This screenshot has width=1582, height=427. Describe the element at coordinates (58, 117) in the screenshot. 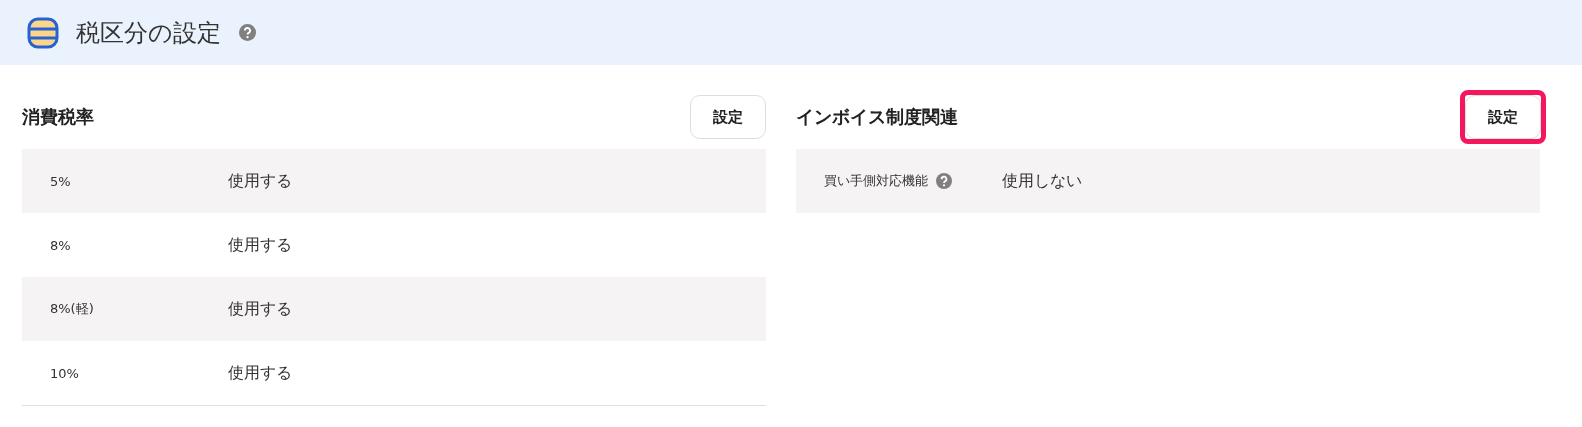

I see `section-title: 消費税率` at that location.